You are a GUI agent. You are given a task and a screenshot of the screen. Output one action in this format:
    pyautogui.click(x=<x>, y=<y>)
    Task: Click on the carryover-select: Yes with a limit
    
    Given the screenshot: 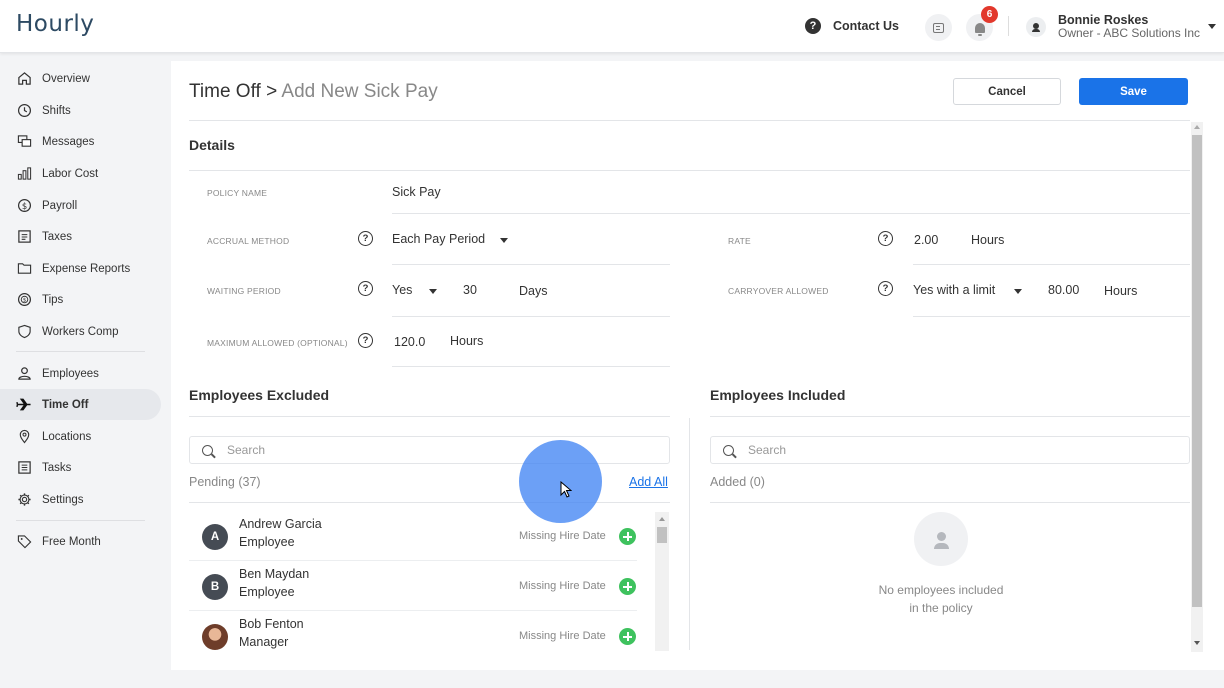 What is the action you would take?
    pyautogui.click(x=954, y=290)
    